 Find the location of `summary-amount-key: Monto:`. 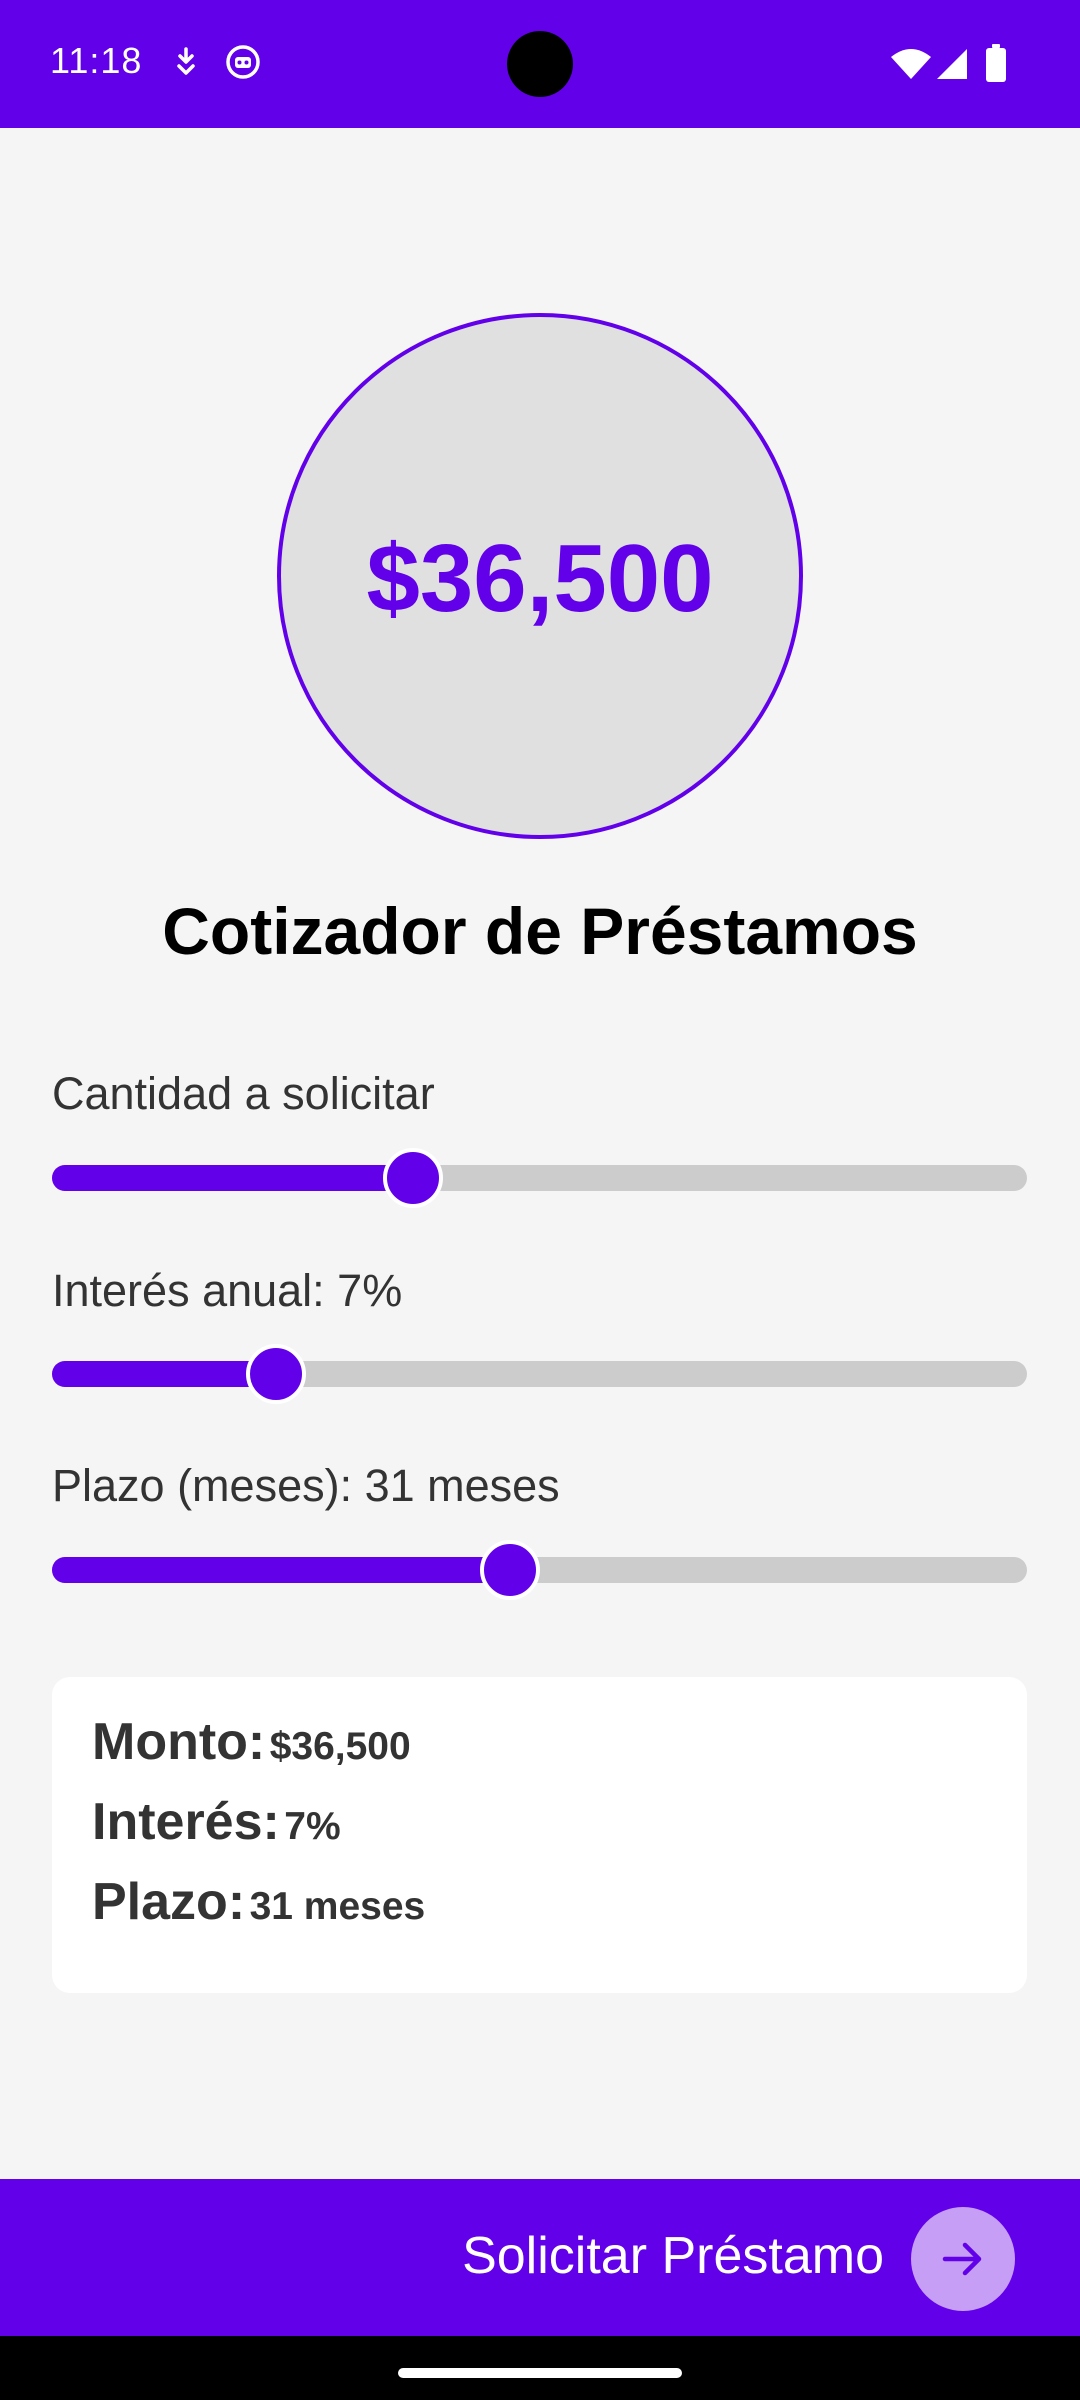

summary-amount-key: Monto: is located at coordinates (179, 1742).